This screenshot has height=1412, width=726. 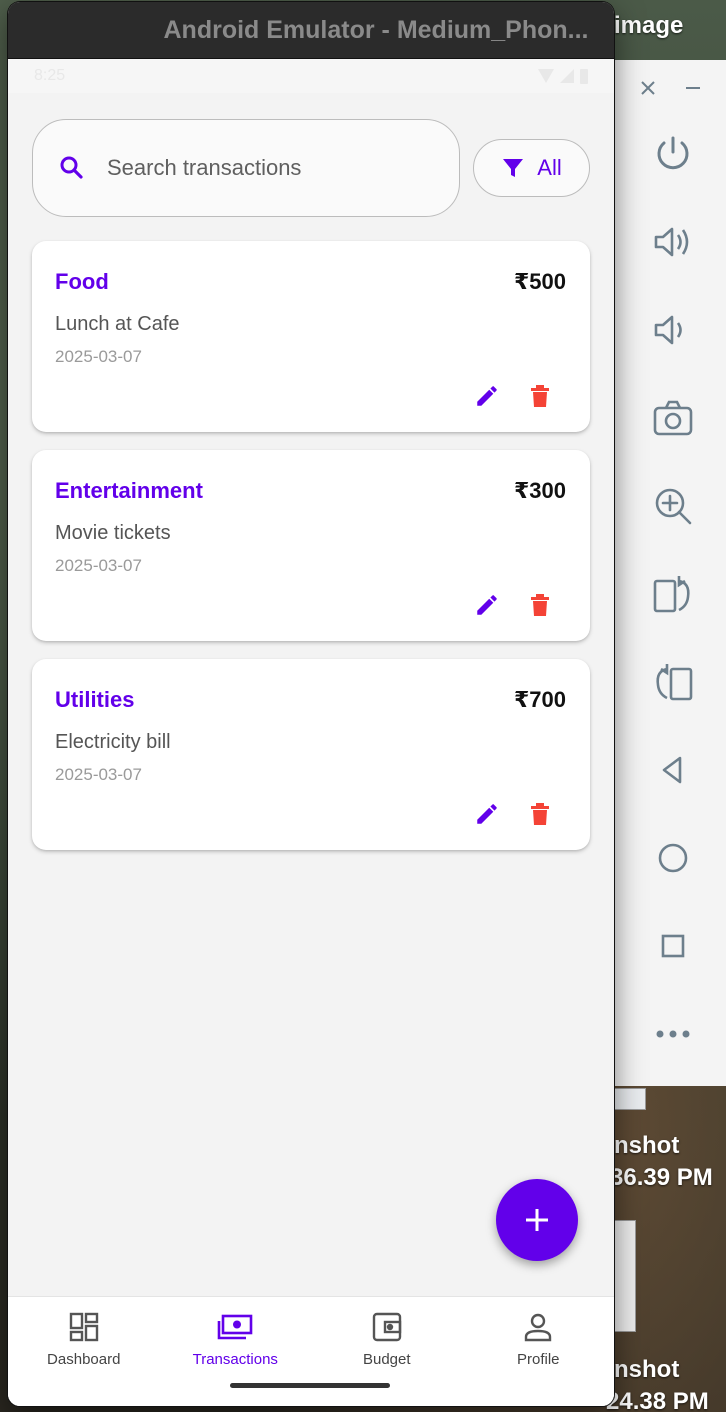 I want to click on search-box, so click(x=246, y=168).